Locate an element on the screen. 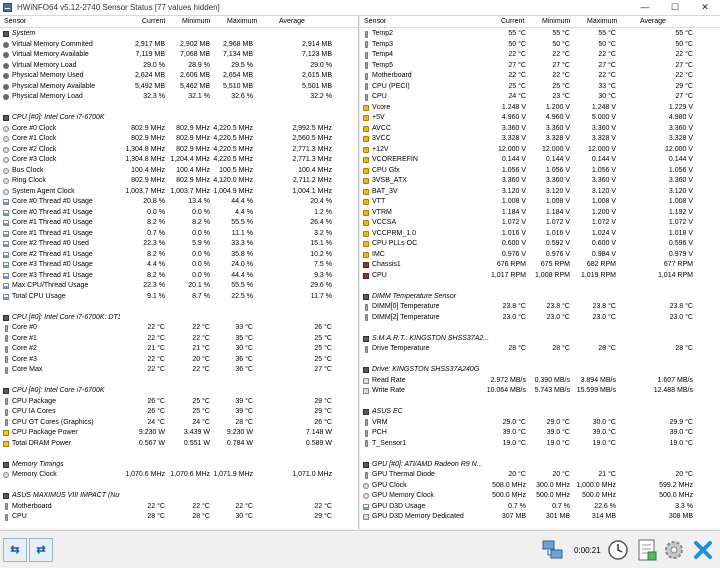 This screenshot has height=568, width=720. sensor-row: AVCC 3.360 V 3.360 V 3.360 V 3.360 V is located at coordinates (540, 129).